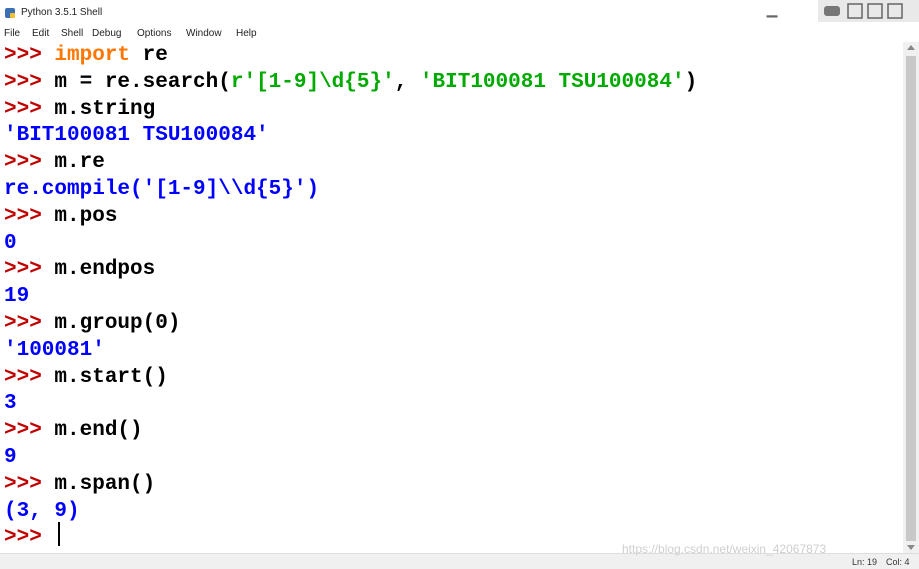 The width and height of the screenshot is (919, 569). I want to click on menu-file: File, so click(12, 33).